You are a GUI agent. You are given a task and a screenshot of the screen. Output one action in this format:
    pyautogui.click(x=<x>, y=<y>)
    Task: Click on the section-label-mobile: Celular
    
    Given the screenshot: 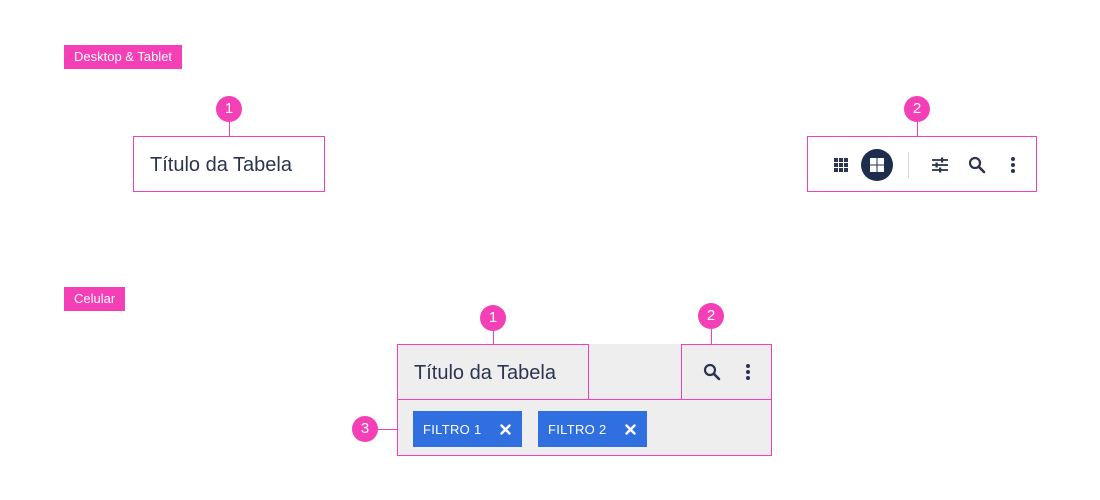 What is the action you would take?
    pyautogui.click(x=95, y=299)
    